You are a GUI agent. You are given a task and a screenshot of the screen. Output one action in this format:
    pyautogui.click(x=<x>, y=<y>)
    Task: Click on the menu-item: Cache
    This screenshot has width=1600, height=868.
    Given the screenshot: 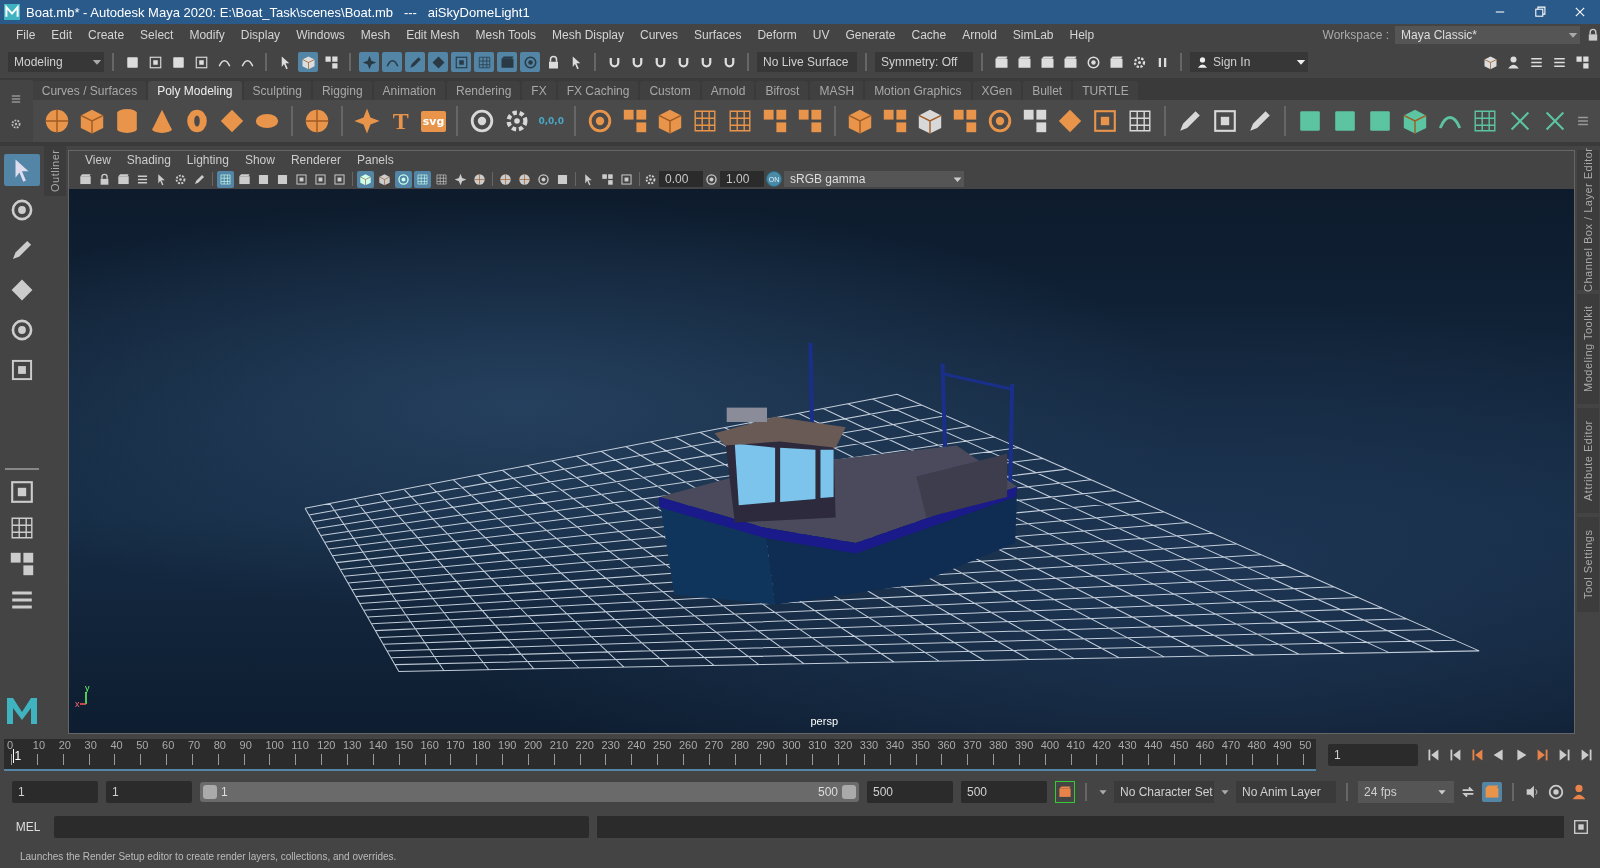 What is the action you would take?
    pyautogui.click(x=929, y=35)
    